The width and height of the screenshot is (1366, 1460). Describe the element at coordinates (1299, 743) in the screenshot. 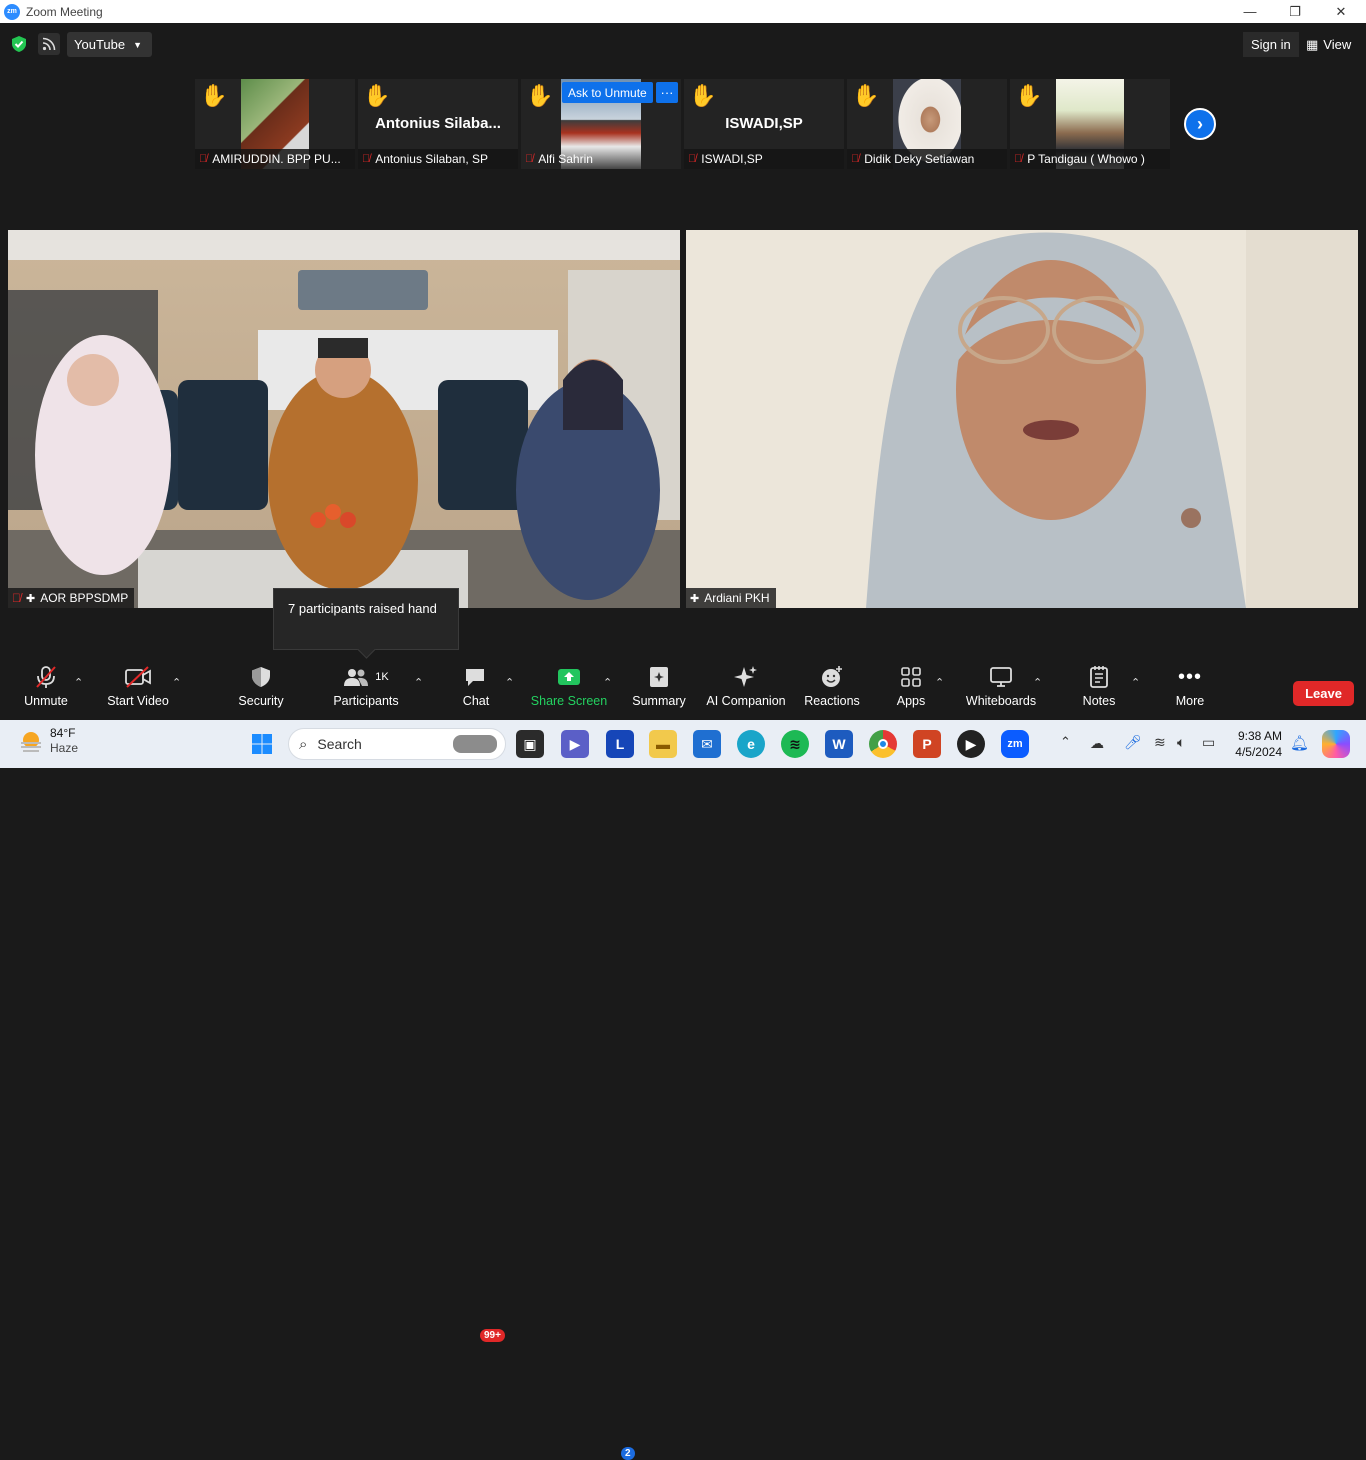

I see `notification-bell-icon: 🔔︎` at that location.